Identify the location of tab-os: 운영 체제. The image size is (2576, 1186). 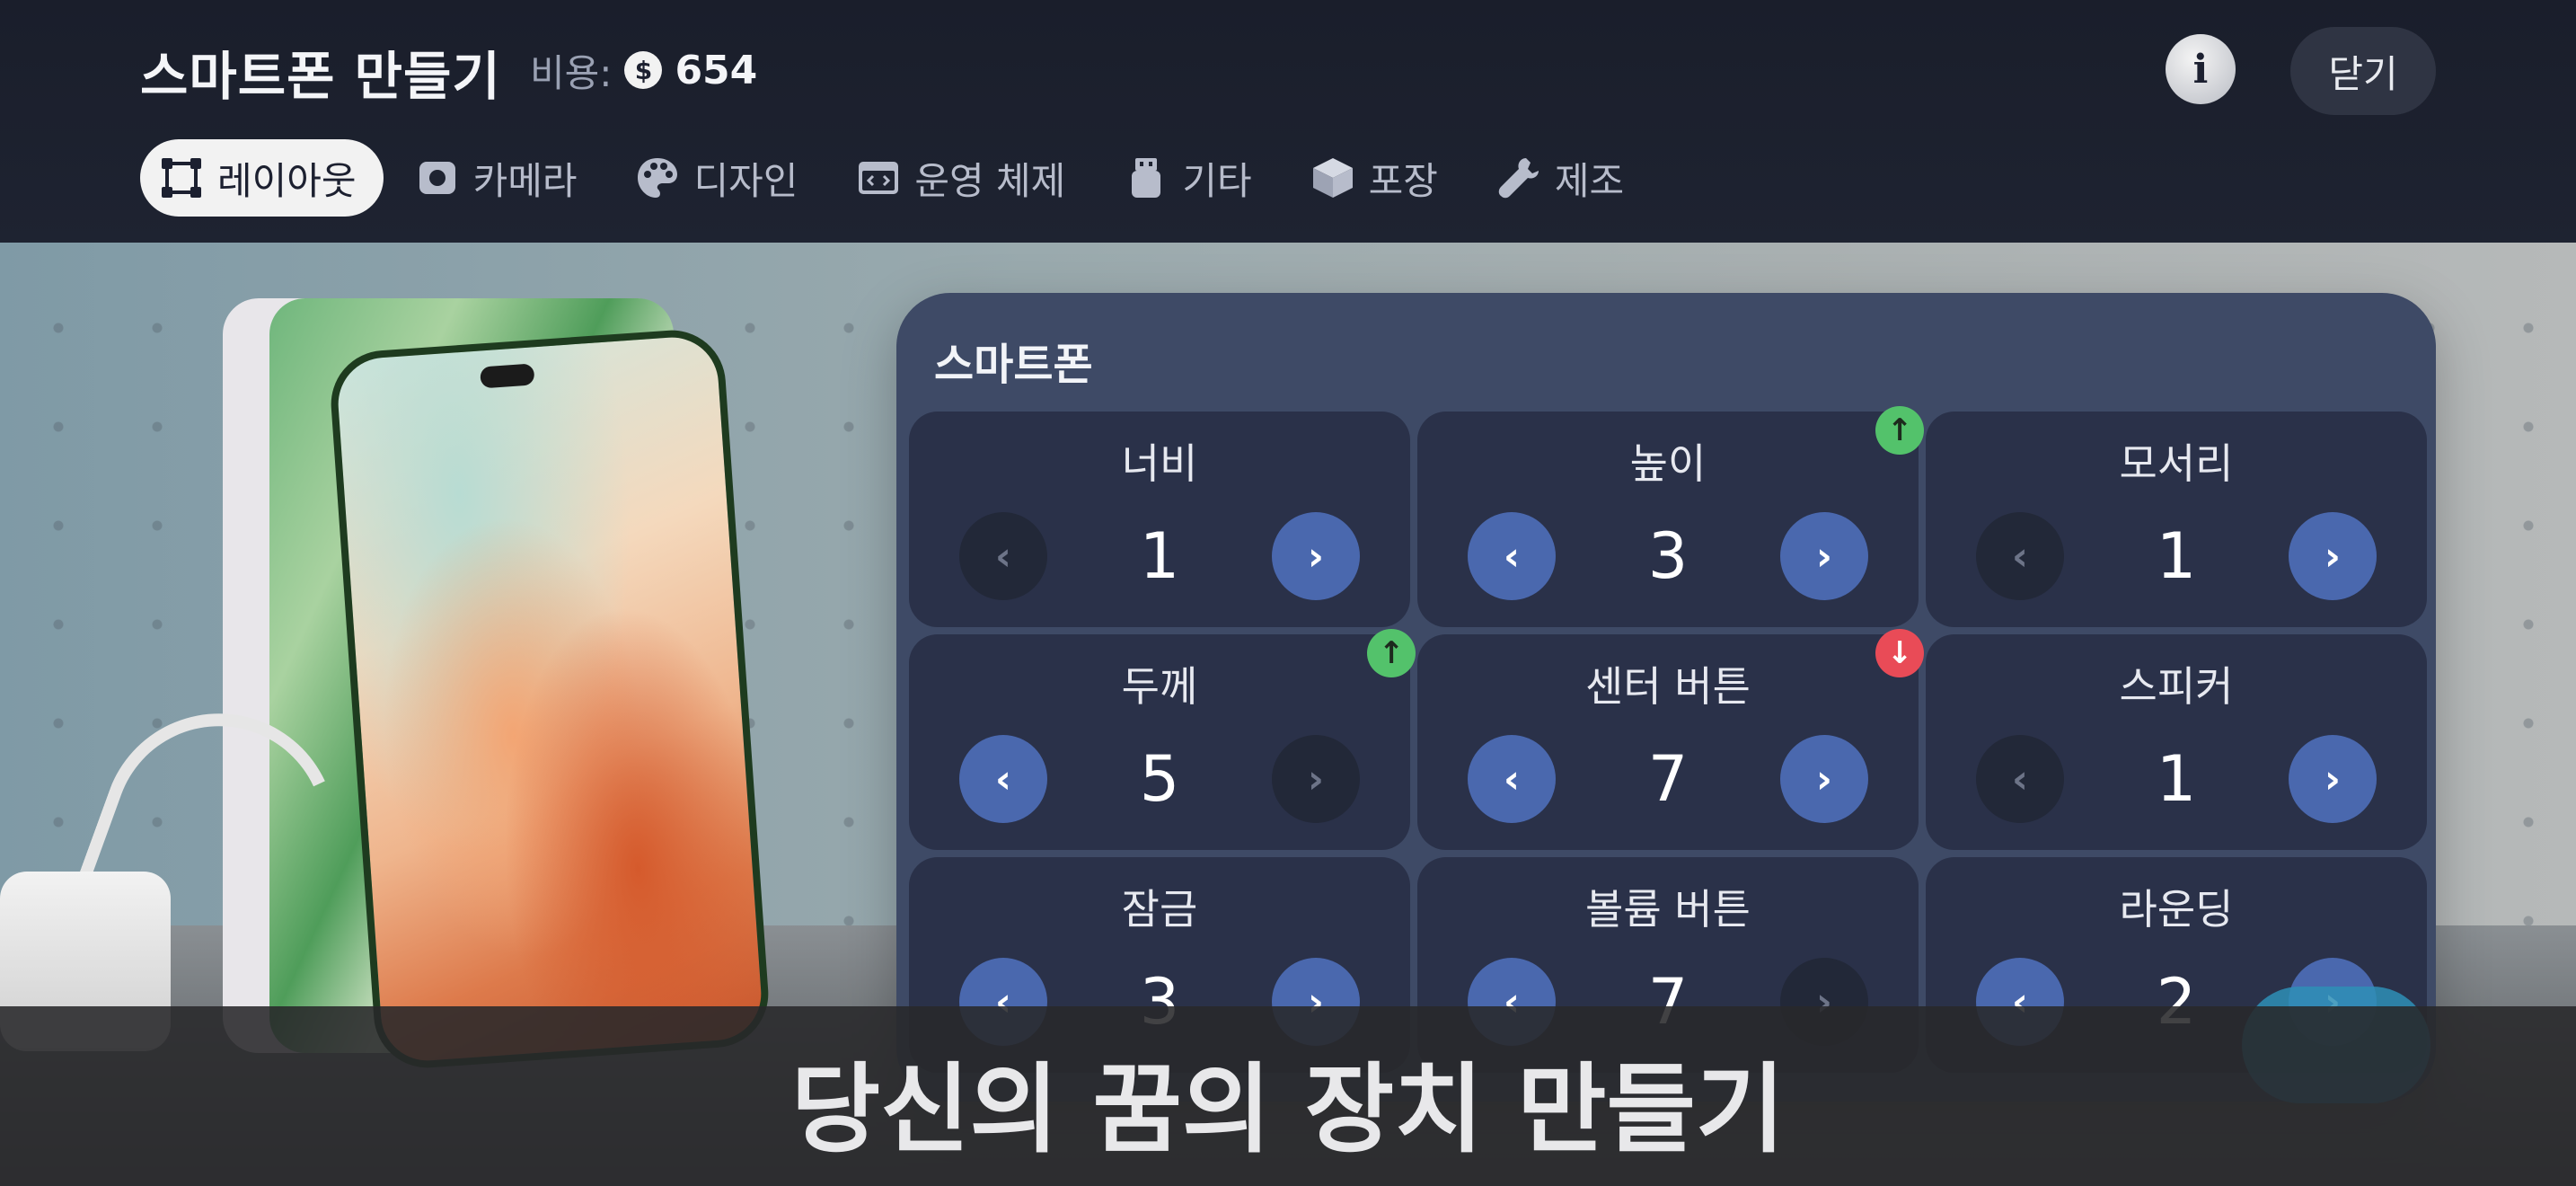
(964, 178).